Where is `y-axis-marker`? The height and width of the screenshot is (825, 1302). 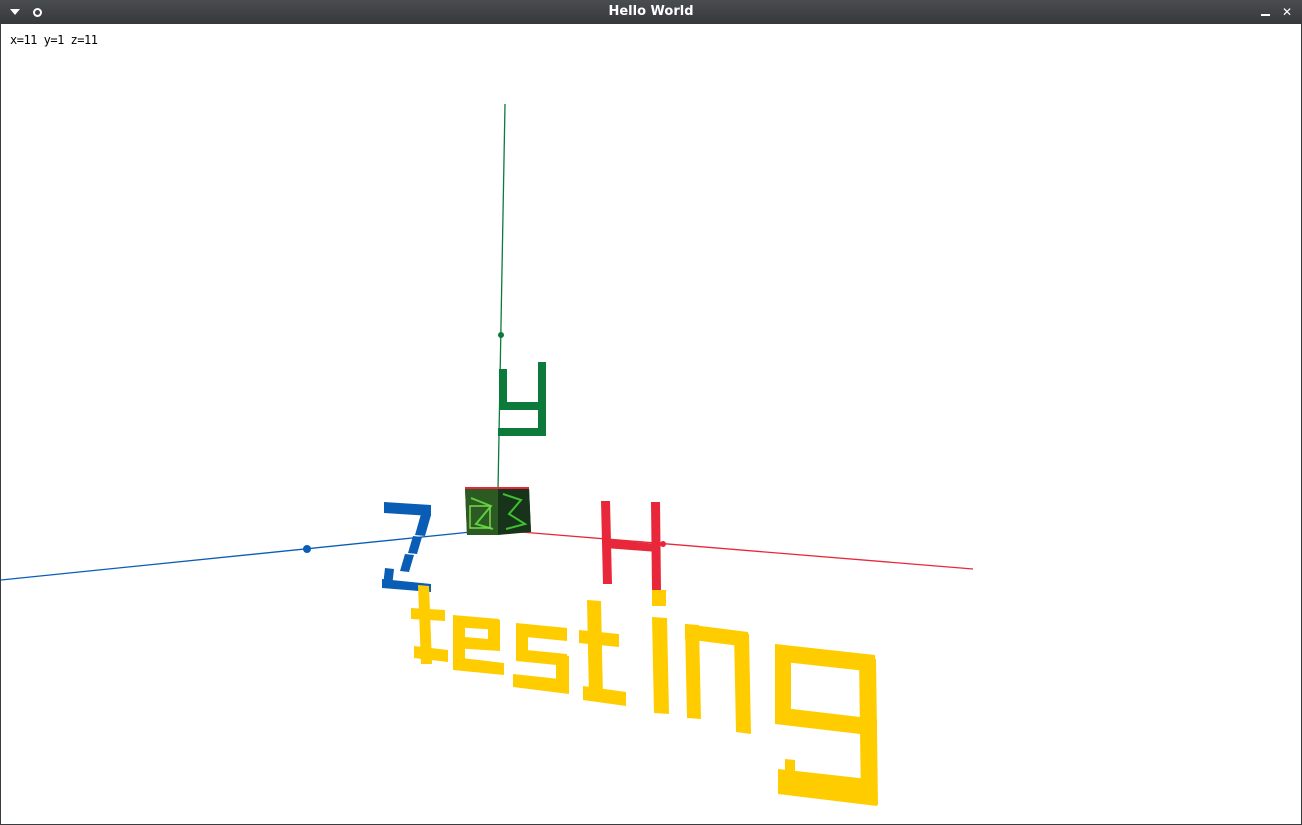
y-axis-marker is located at coordinates (501, 335).